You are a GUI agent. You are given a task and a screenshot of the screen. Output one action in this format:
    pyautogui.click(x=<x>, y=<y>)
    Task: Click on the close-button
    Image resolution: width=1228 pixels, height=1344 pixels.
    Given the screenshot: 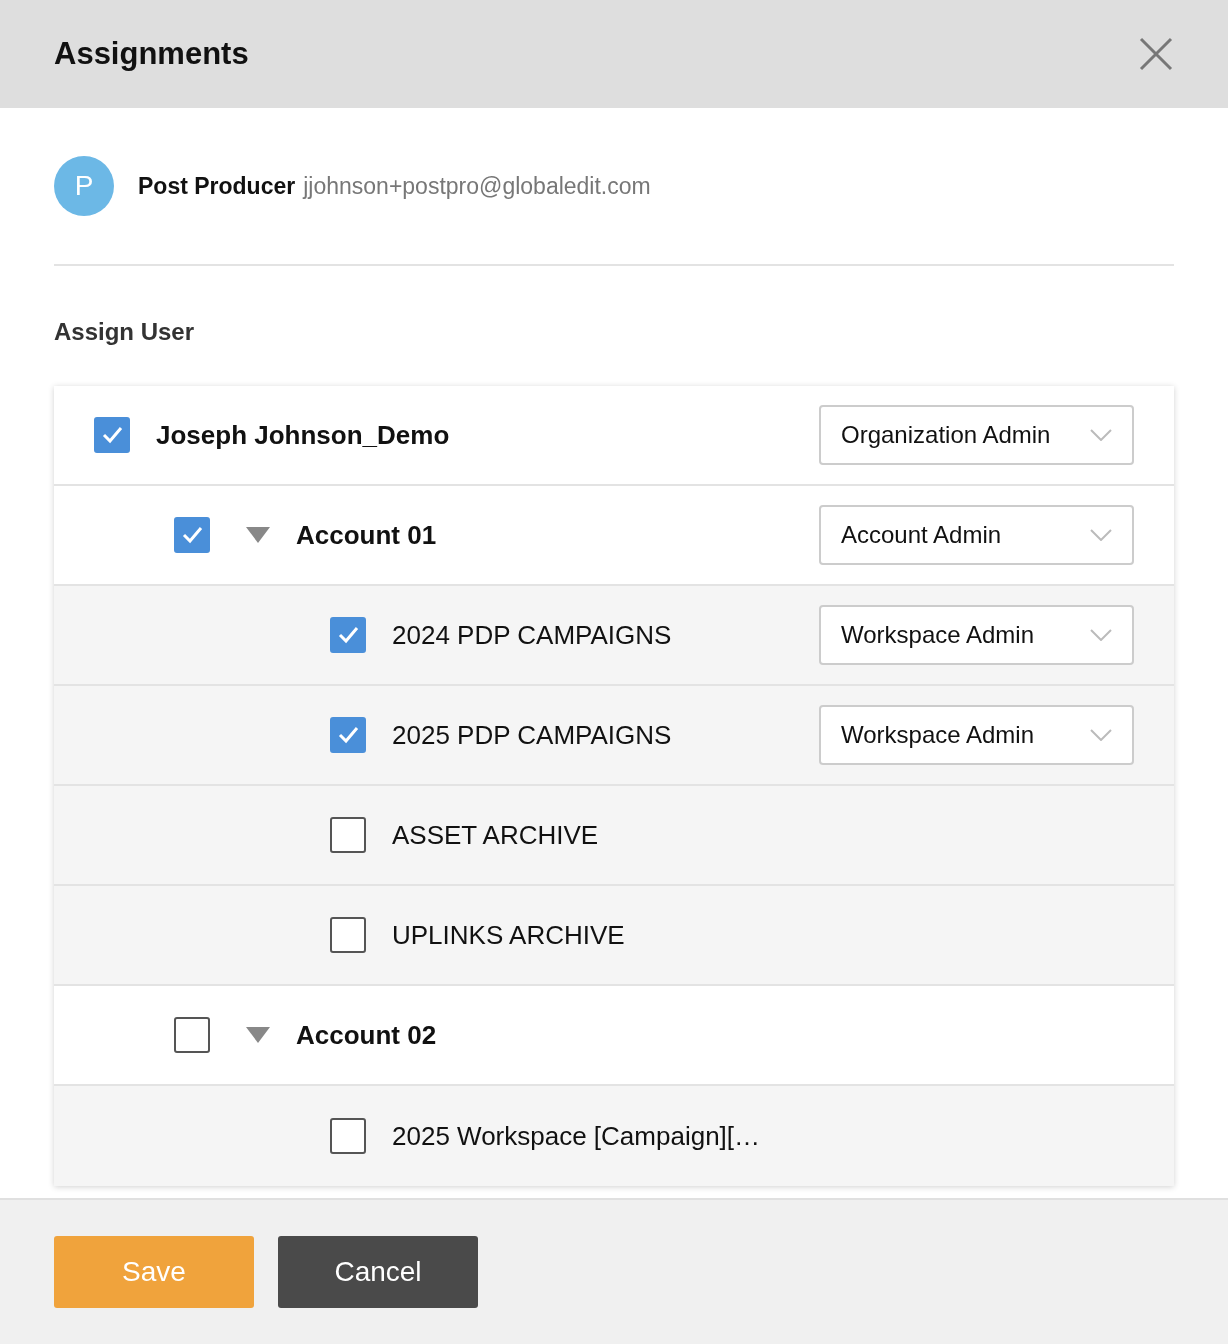 What is the action you would take?
    pyautogui.click(x=1156, y=54)
    